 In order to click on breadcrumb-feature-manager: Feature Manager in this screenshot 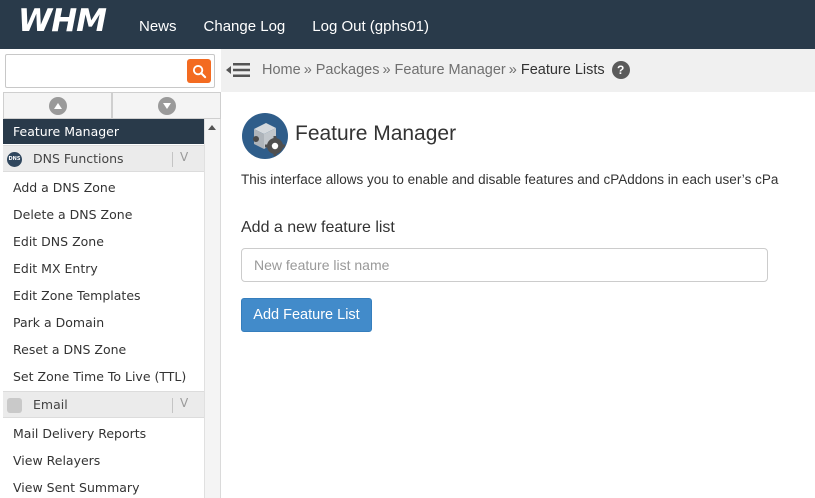, I will do `click(450, 70)`.